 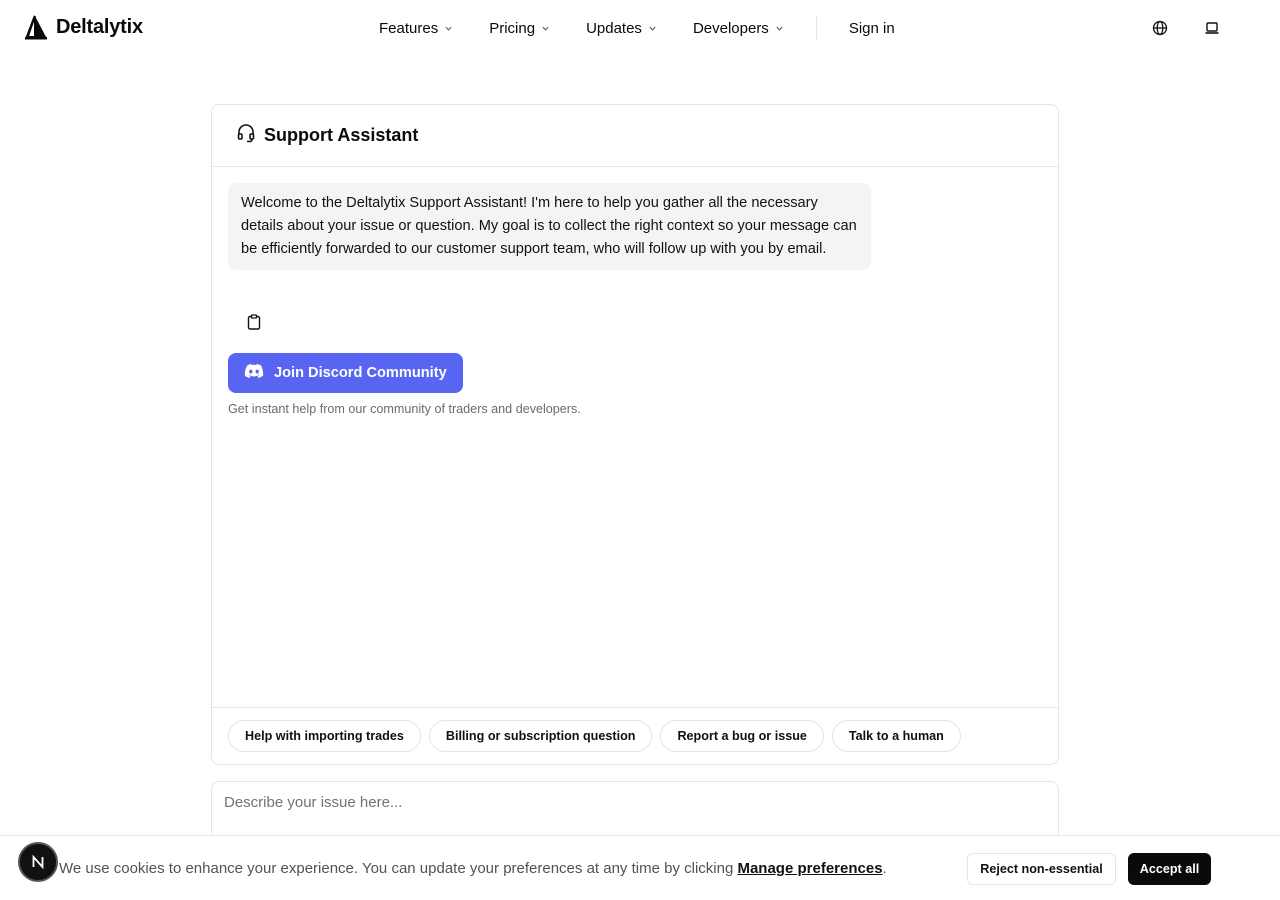 What do you see at coordinates (38, 862) in the screenshot?
I see `nextjs-devtools-icon` at bounding box center [38, 862].